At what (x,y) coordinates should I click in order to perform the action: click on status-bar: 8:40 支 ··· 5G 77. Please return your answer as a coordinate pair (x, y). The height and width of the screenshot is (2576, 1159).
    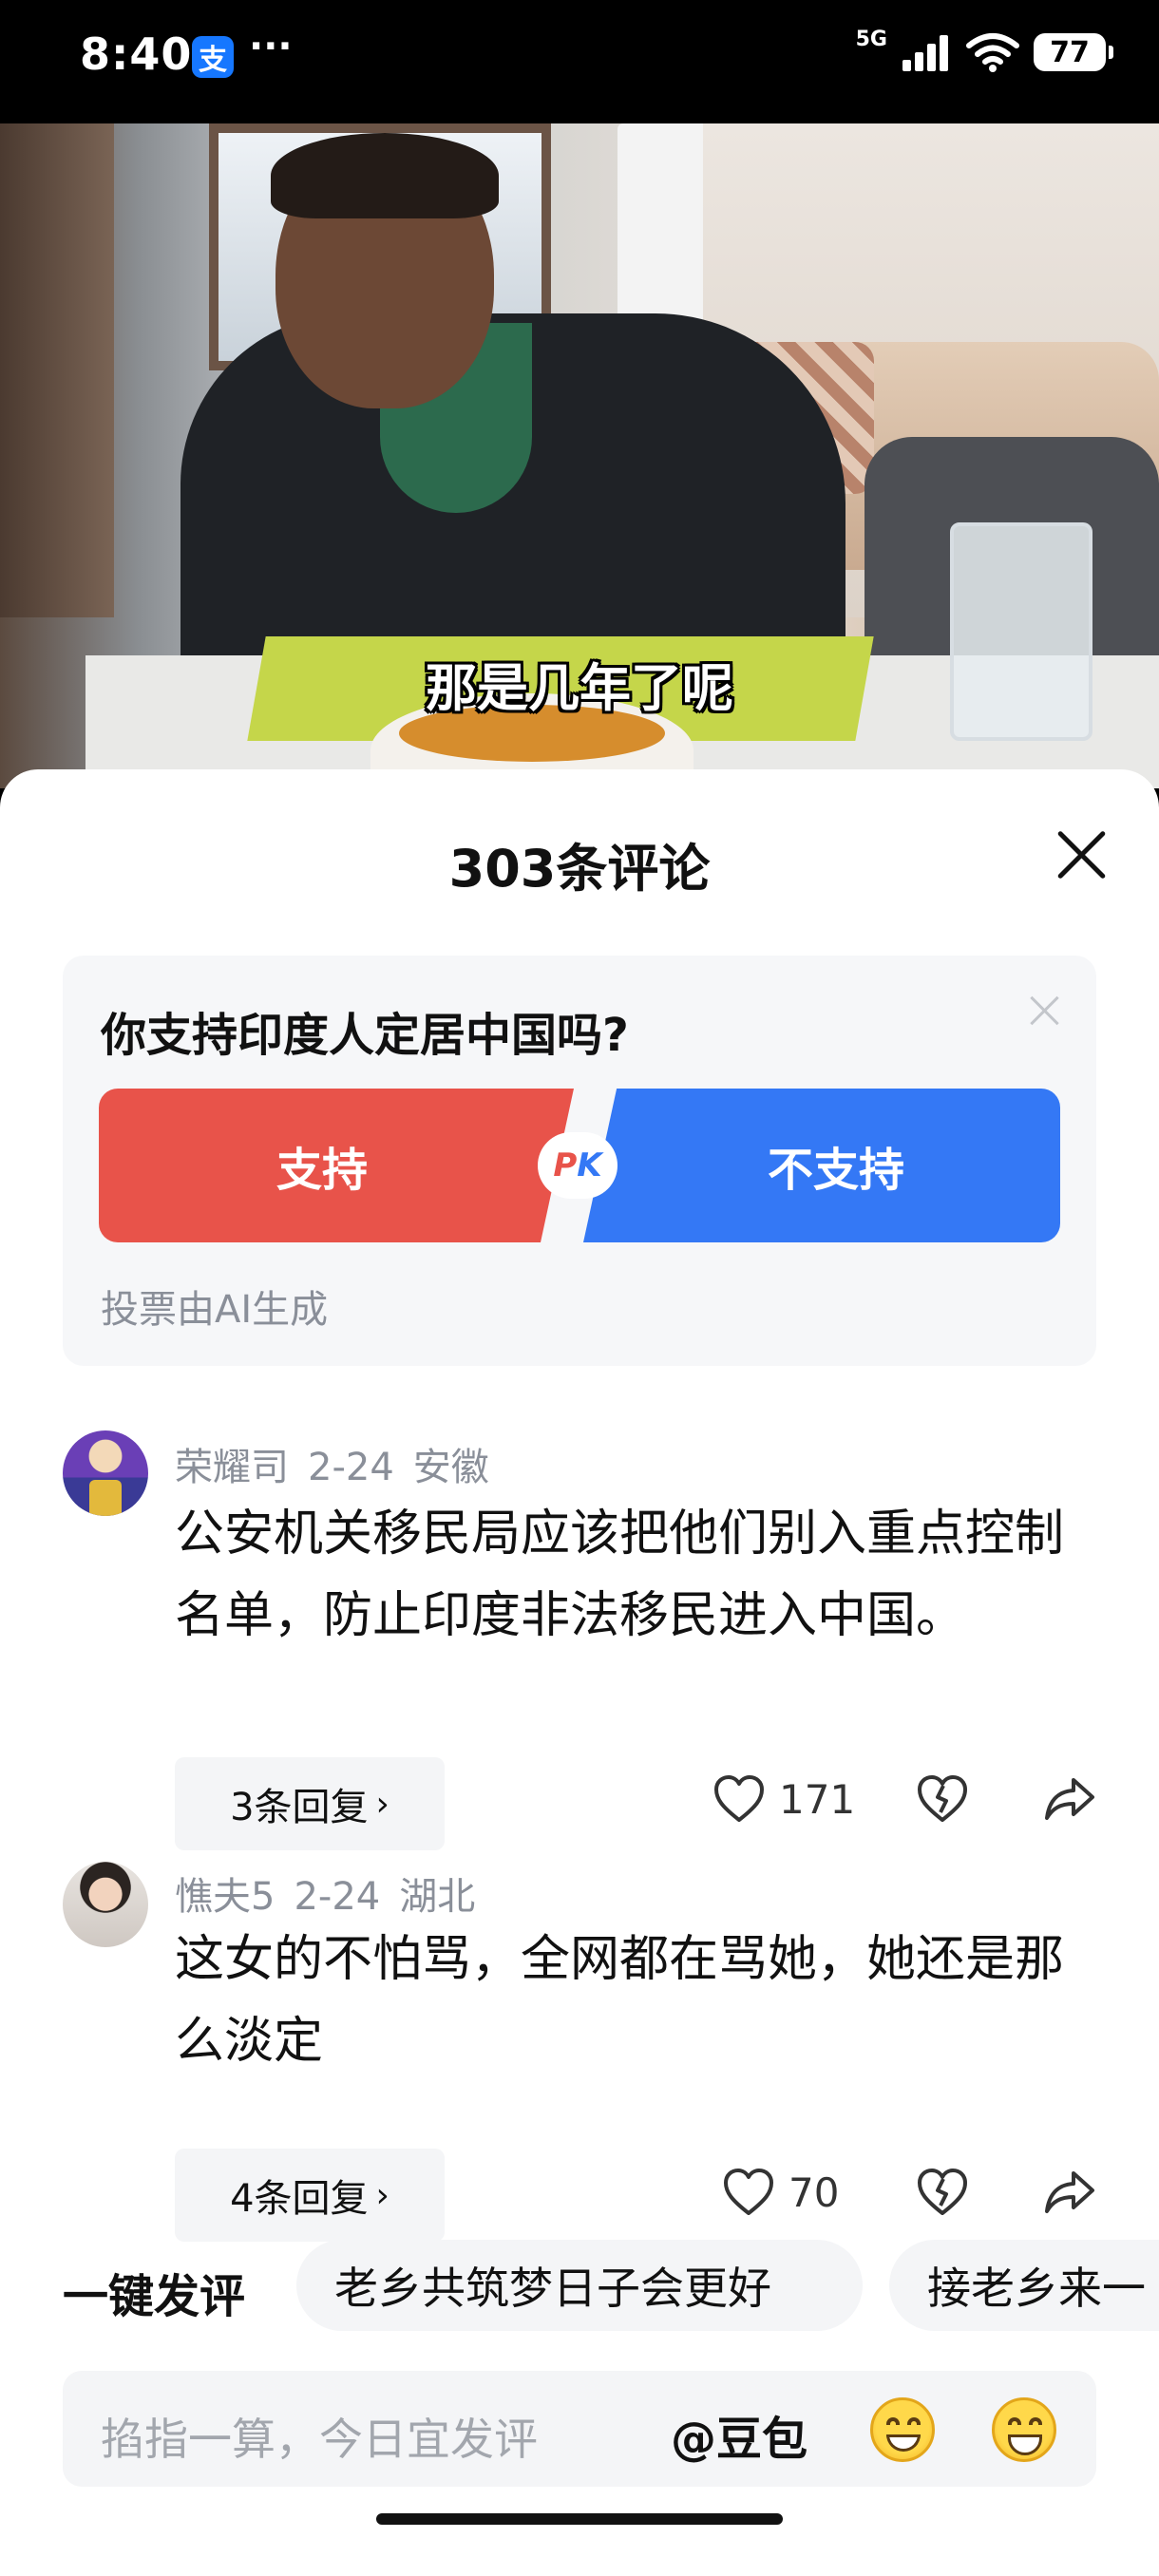
    Looking at the image, I should click on (579, 61).